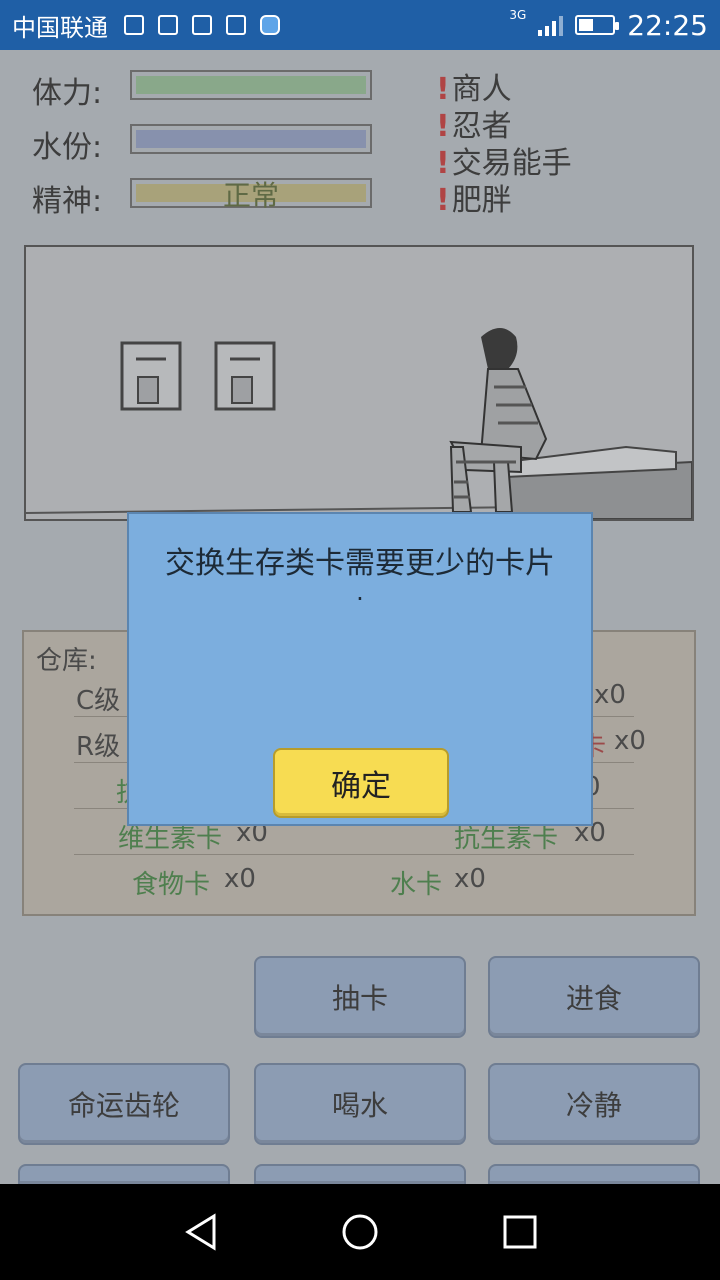  What do you see at coordinates (354, 854) in the screenshot?
I see `divider` at bounding box center [354, 854].